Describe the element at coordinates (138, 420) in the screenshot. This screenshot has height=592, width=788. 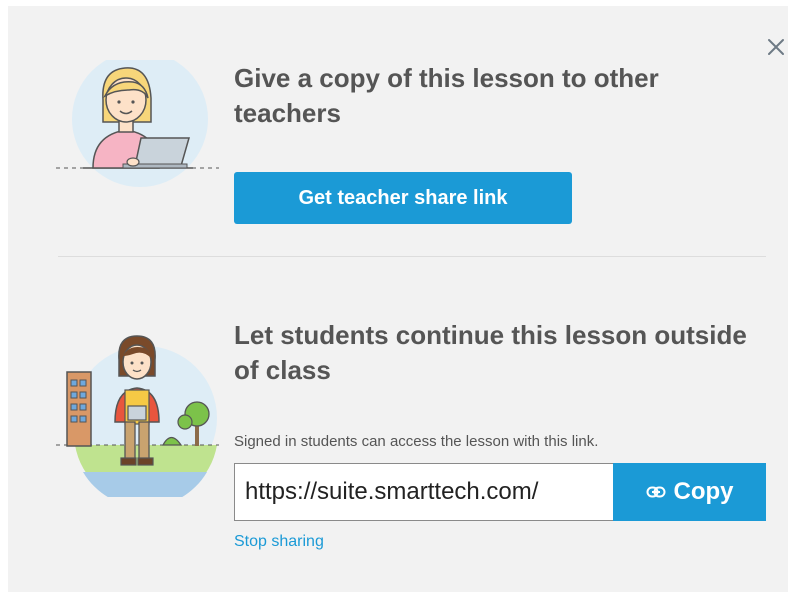
I see `student-illustration` at that location.